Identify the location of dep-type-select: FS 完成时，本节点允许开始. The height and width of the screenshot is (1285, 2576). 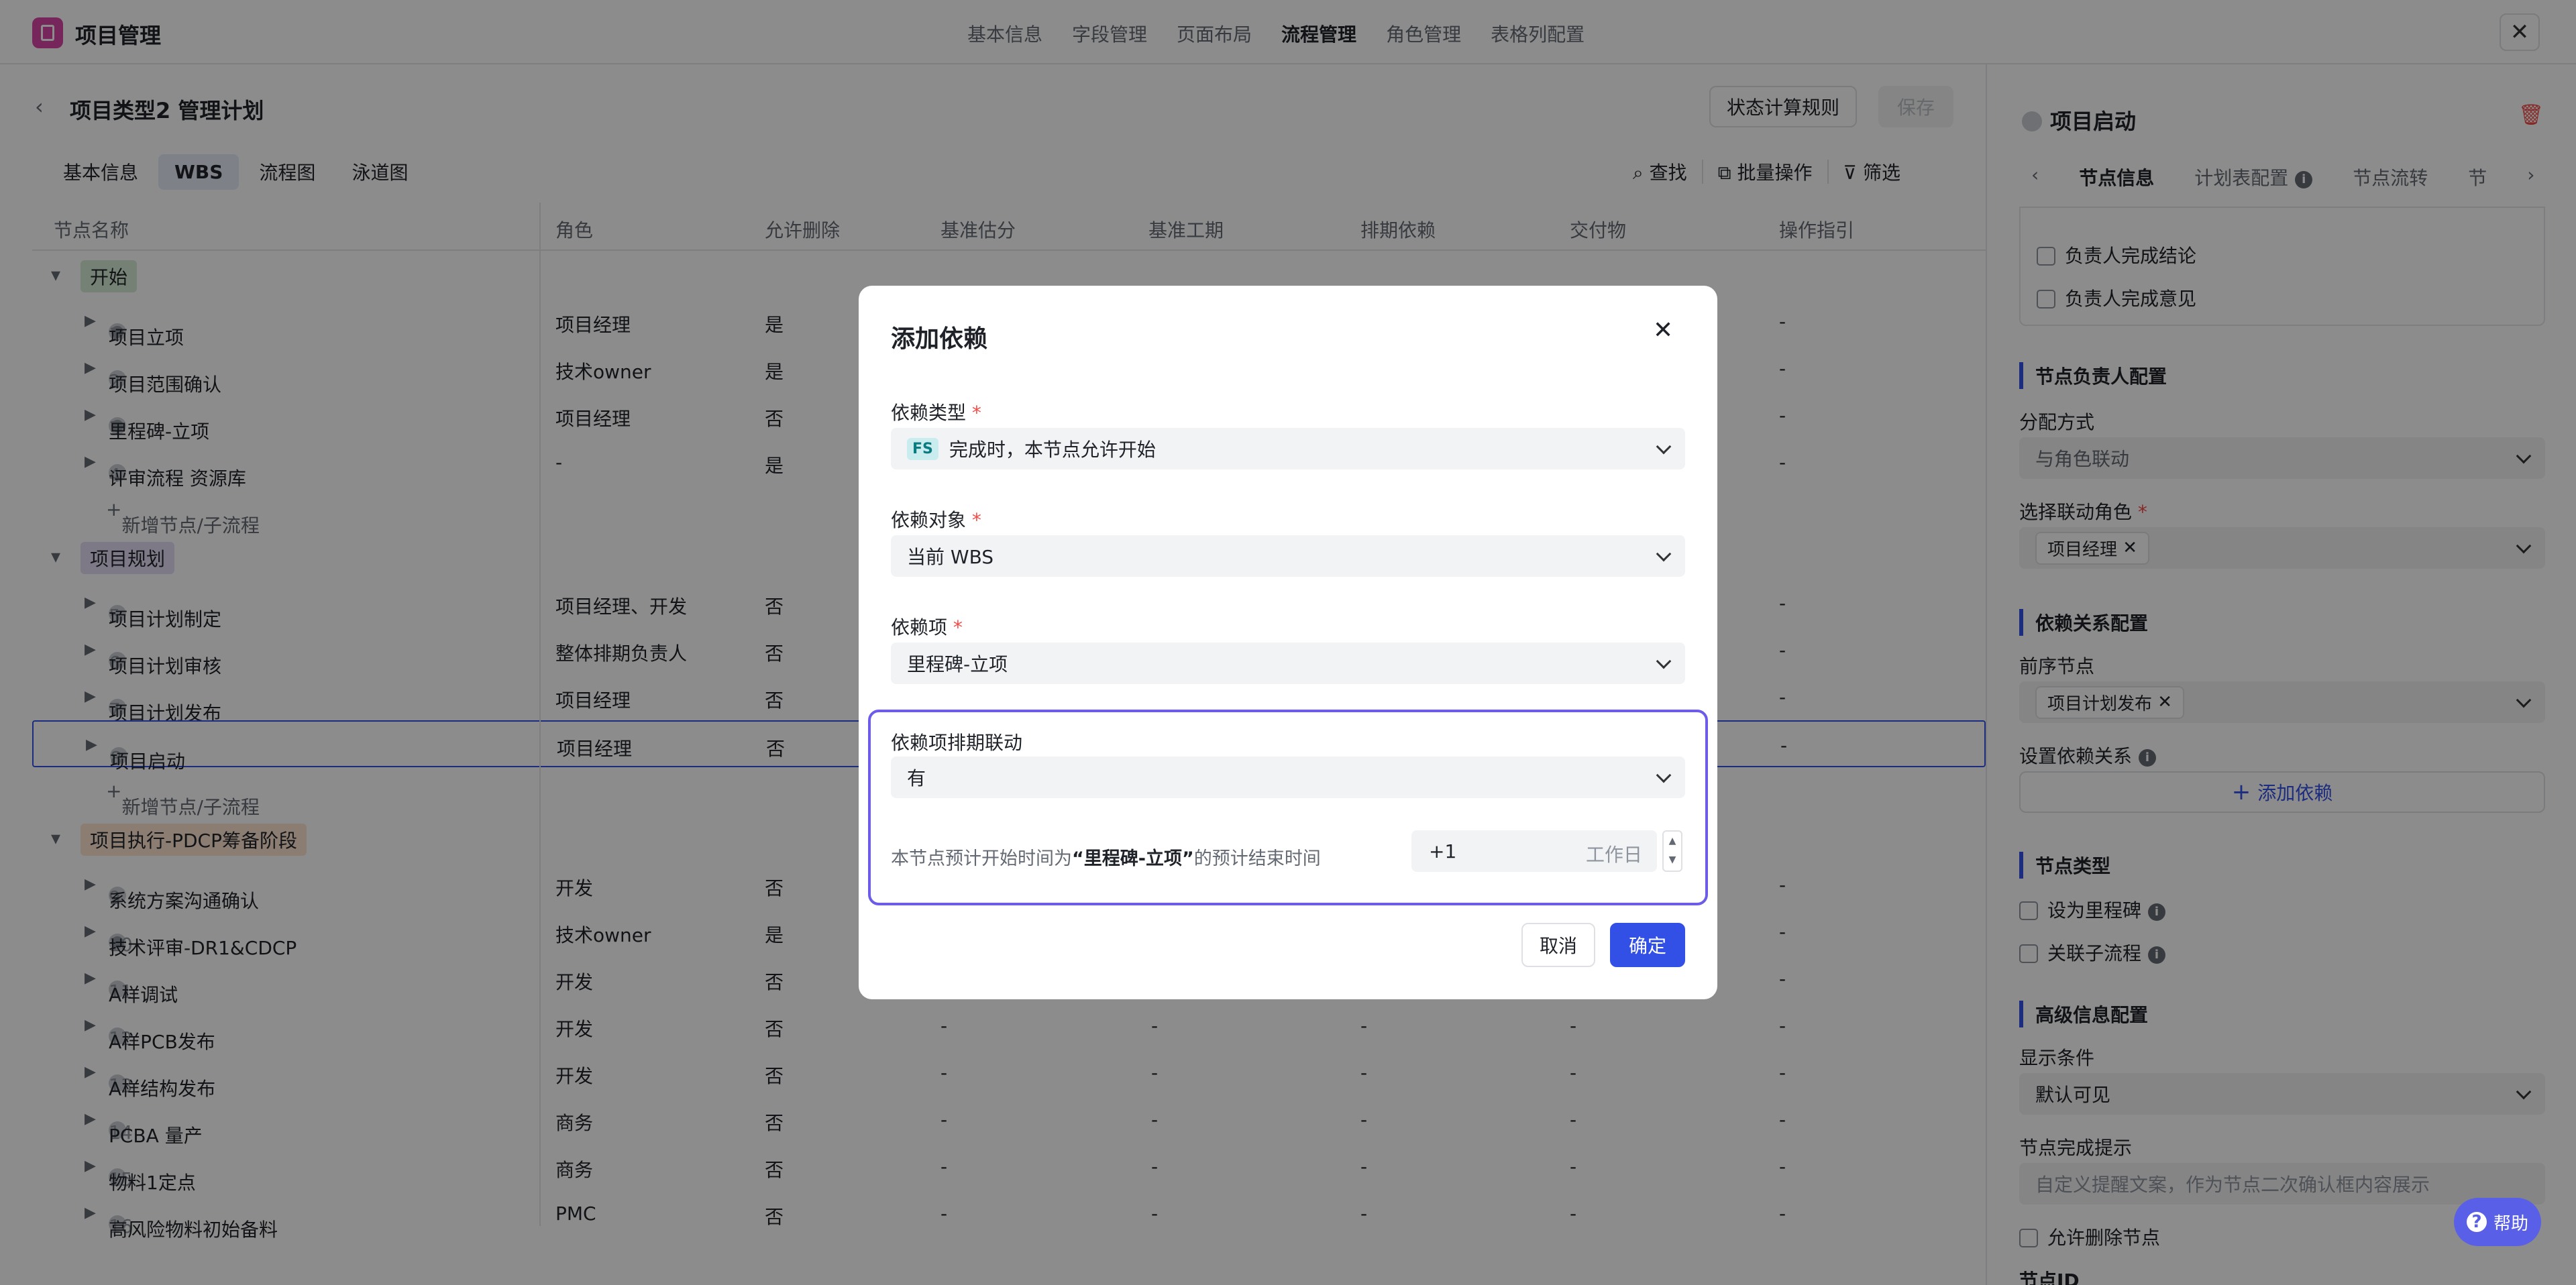
(1288, 448).